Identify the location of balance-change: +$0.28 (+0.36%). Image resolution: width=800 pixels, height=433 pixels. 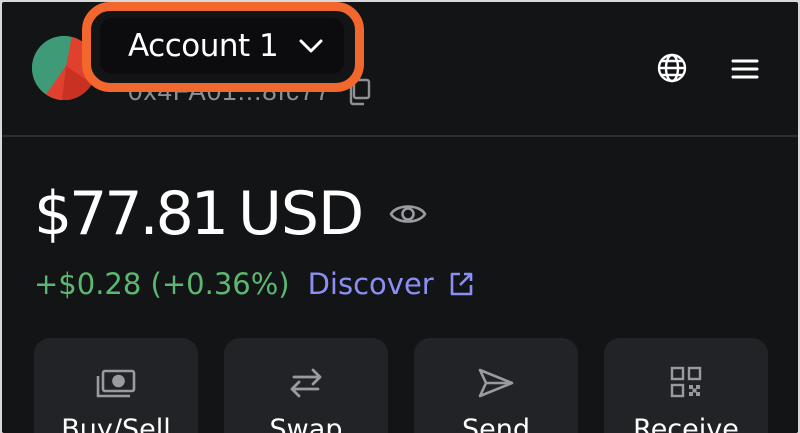
(162, 284).